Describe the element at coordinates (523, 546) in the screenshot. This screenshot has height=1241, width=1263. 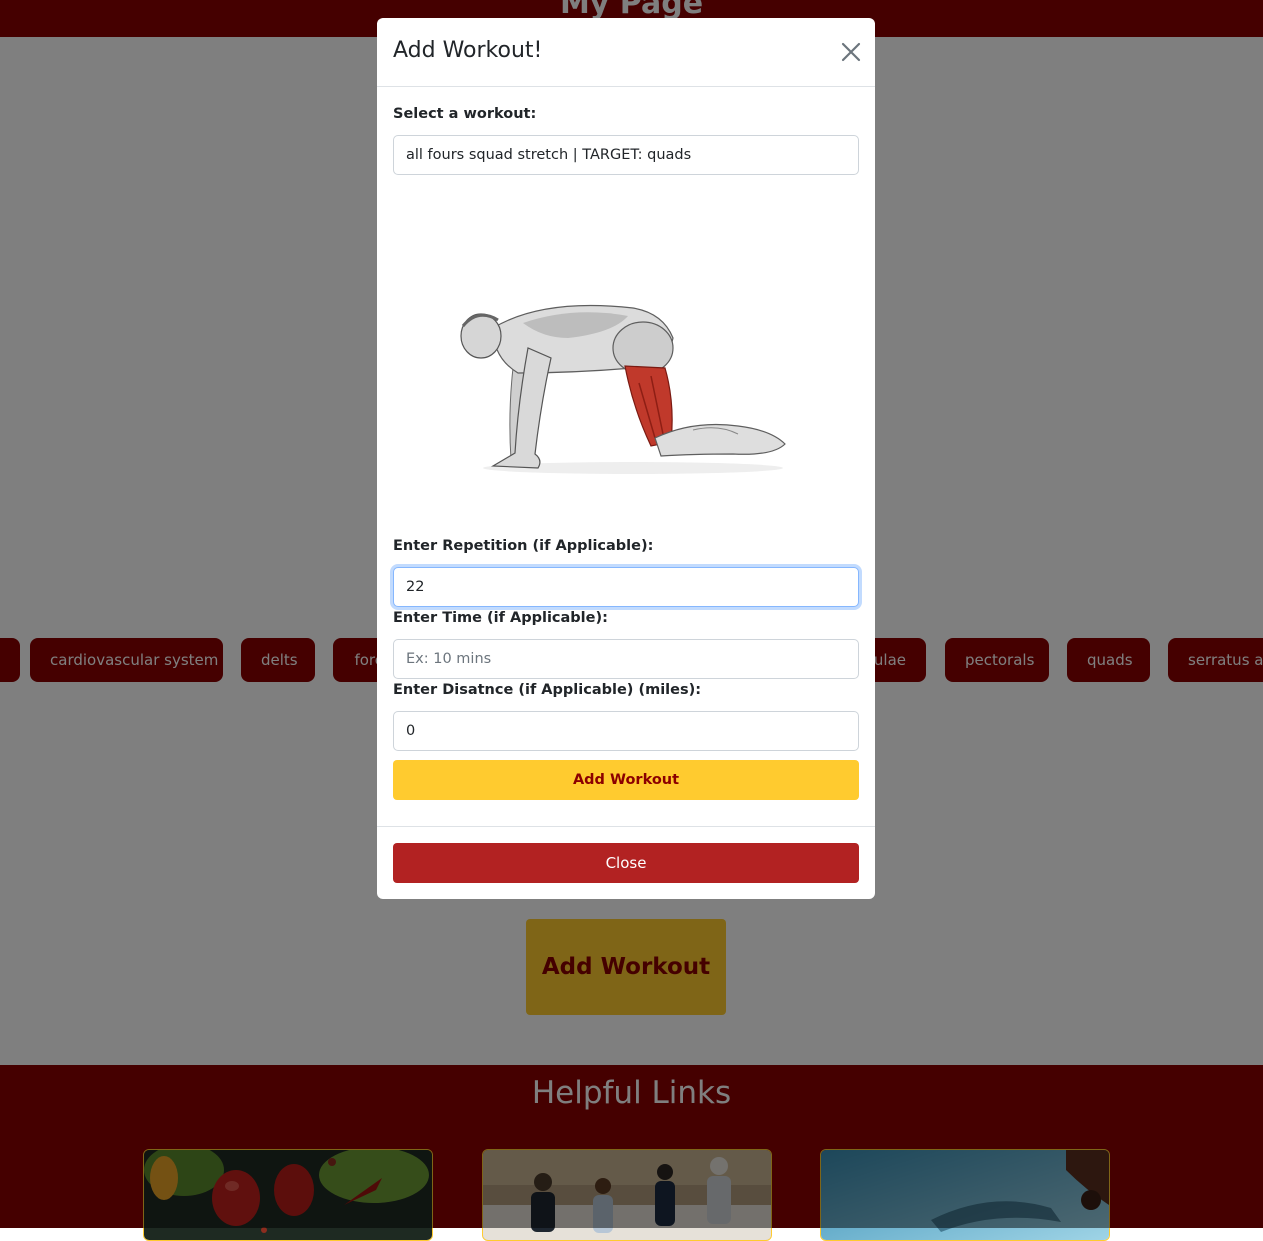
I see `repetition-label: Enter Repetition (if Applicable):` at that location.